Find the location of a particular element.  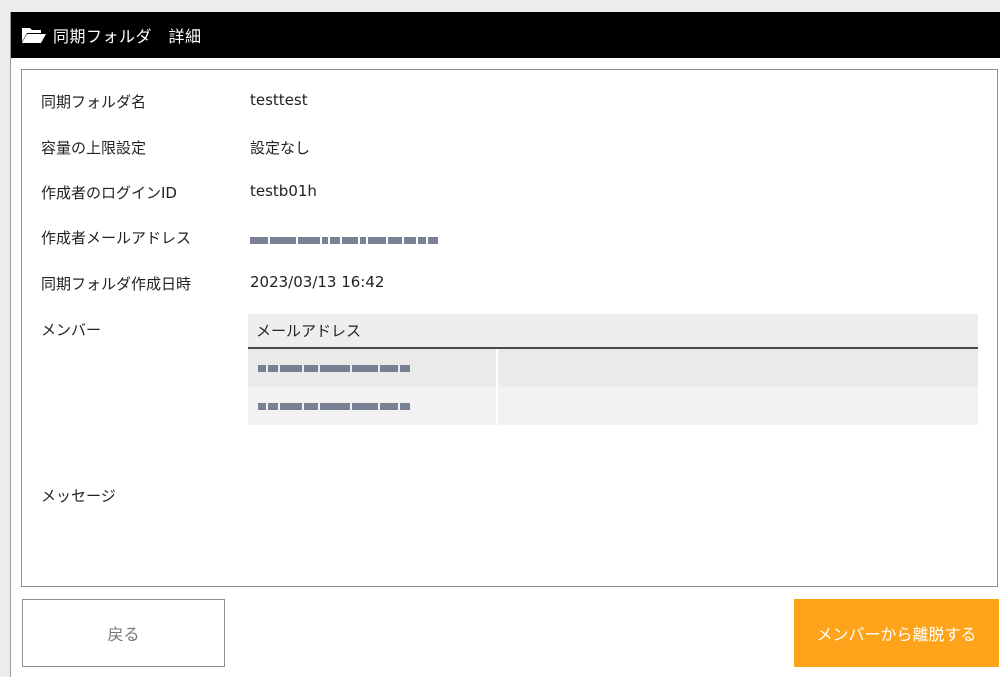

created-at-label: 同期フォルダ作成日時 is located at coordinates (116, 284).